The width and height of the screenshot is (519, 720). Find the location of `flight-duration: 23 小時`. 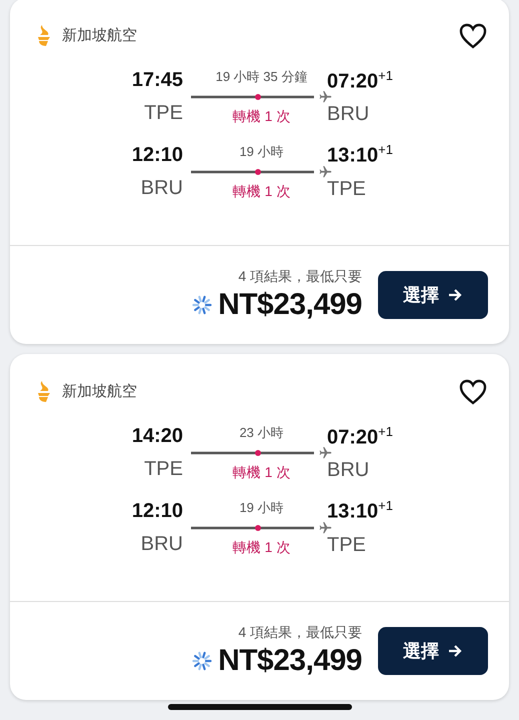

flight-duration: 23 小時 is located at coordinates (261, 433).